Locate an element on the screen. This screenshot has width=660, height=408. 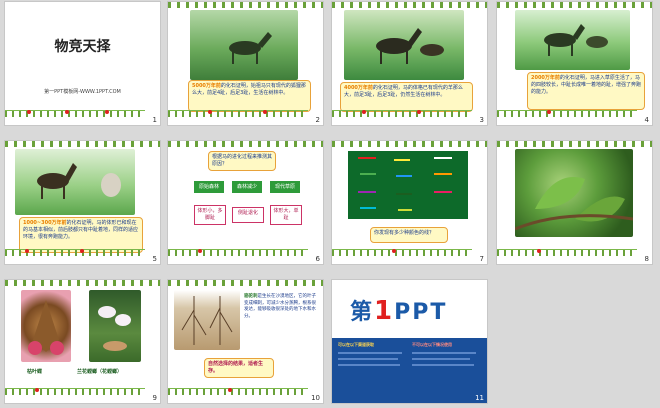
slide-subtitle: 第一PPT模板网-WWW.1PPT.COM is located at coordinates (82, 92).